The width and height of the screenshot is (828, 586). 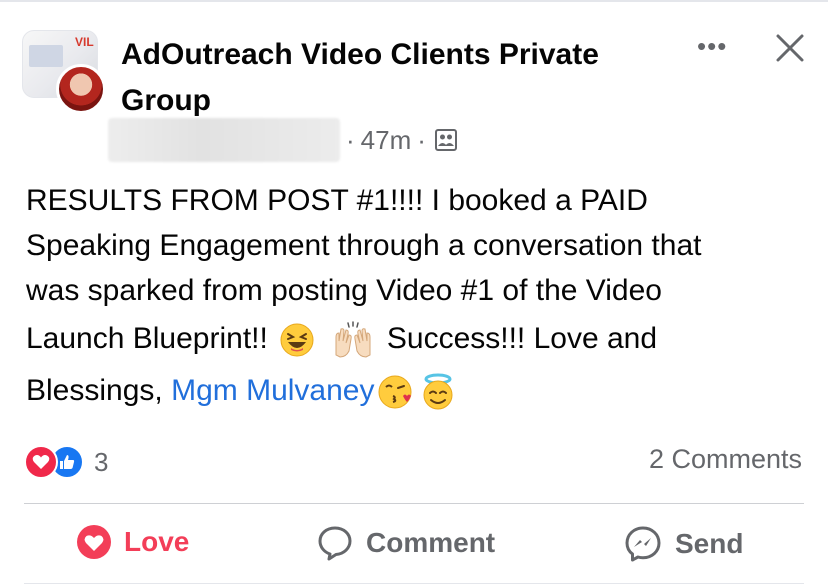 I want to click on comment-button: Comment, so click(x=405, y=543).